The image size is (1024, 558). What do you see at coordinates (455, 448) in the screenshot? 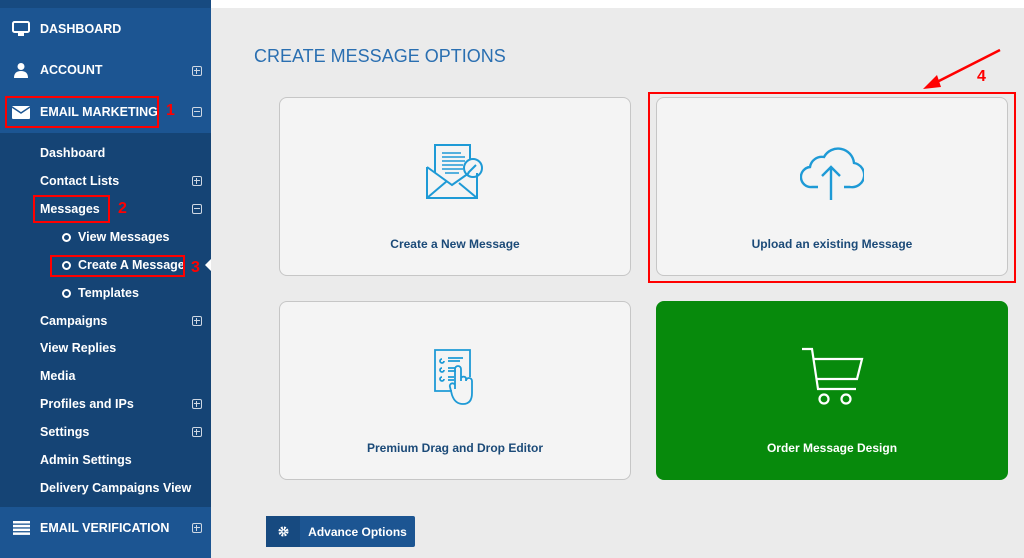
I see `card-label: Premium Drag and Drop Editor` at bounding box center [455, 448].